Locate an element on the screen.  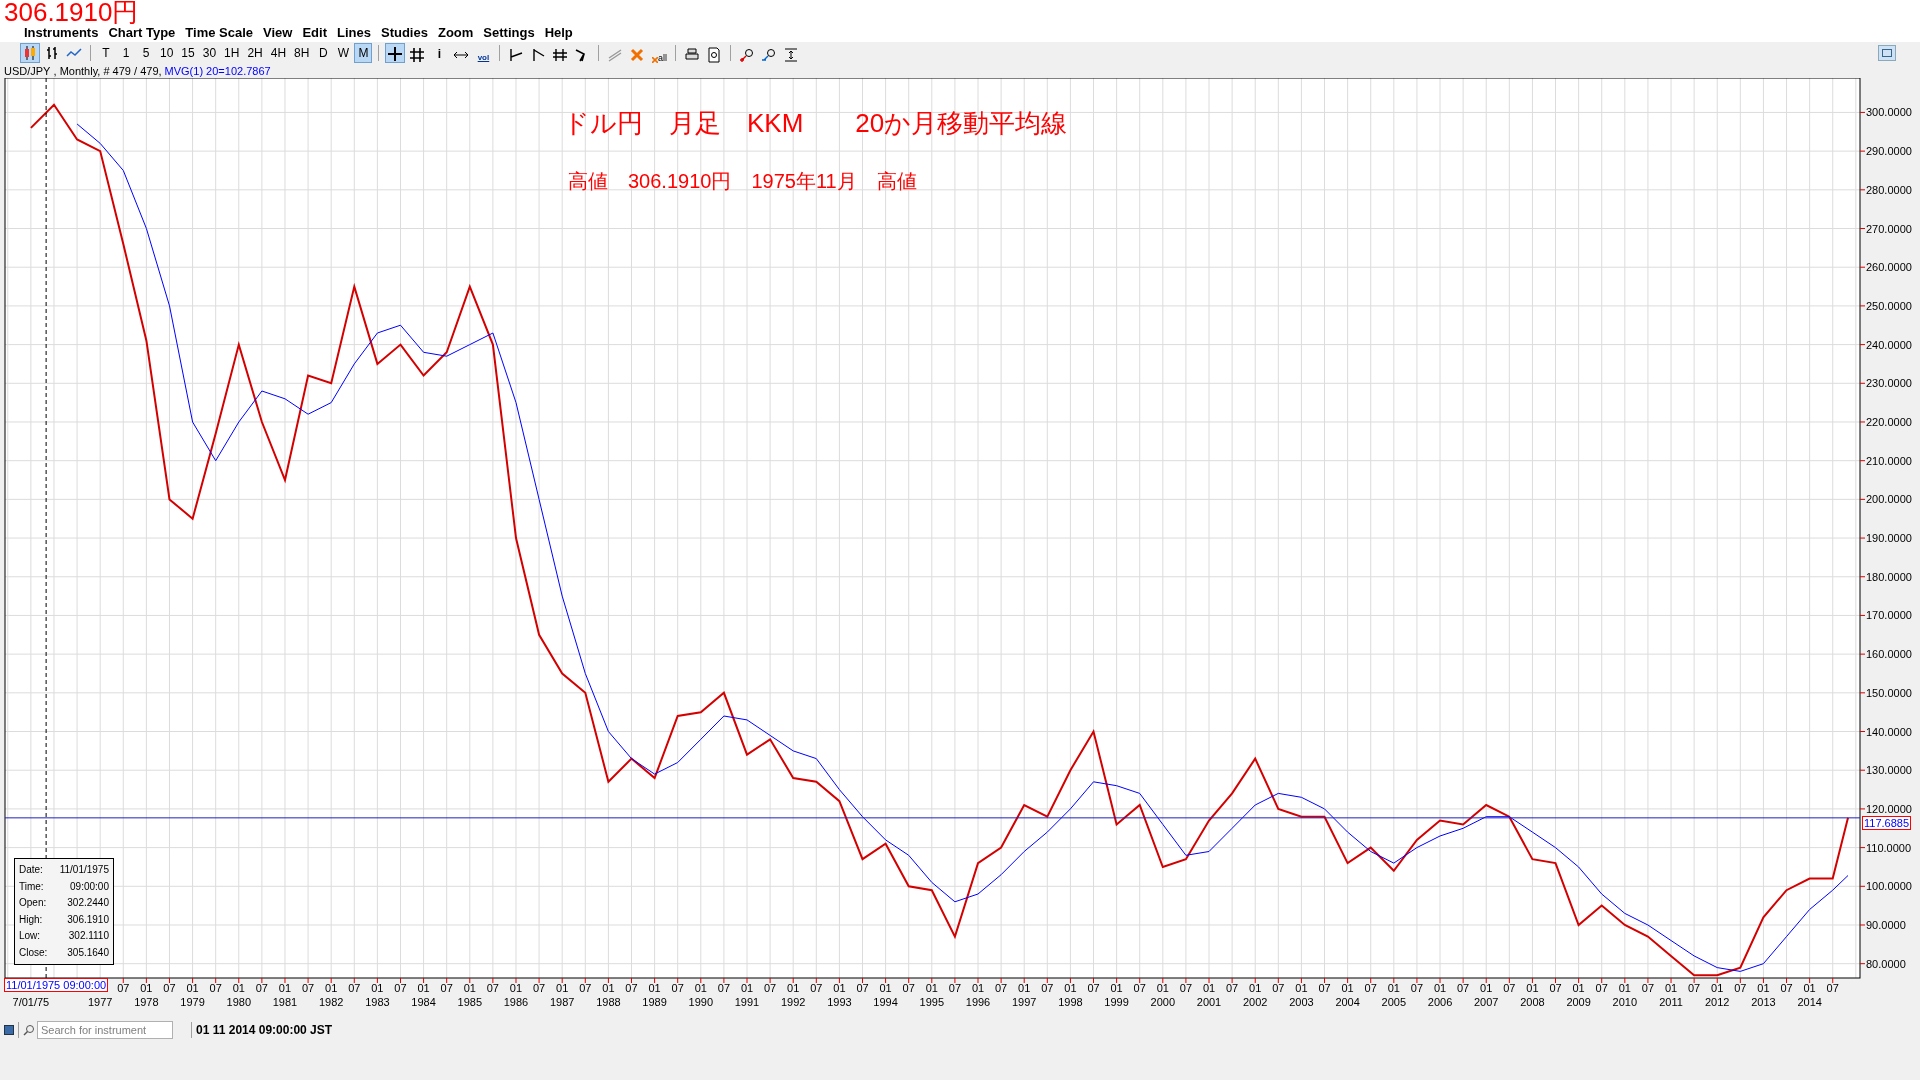
search-field: Search for instrument is located at coordinates (105, 1030).